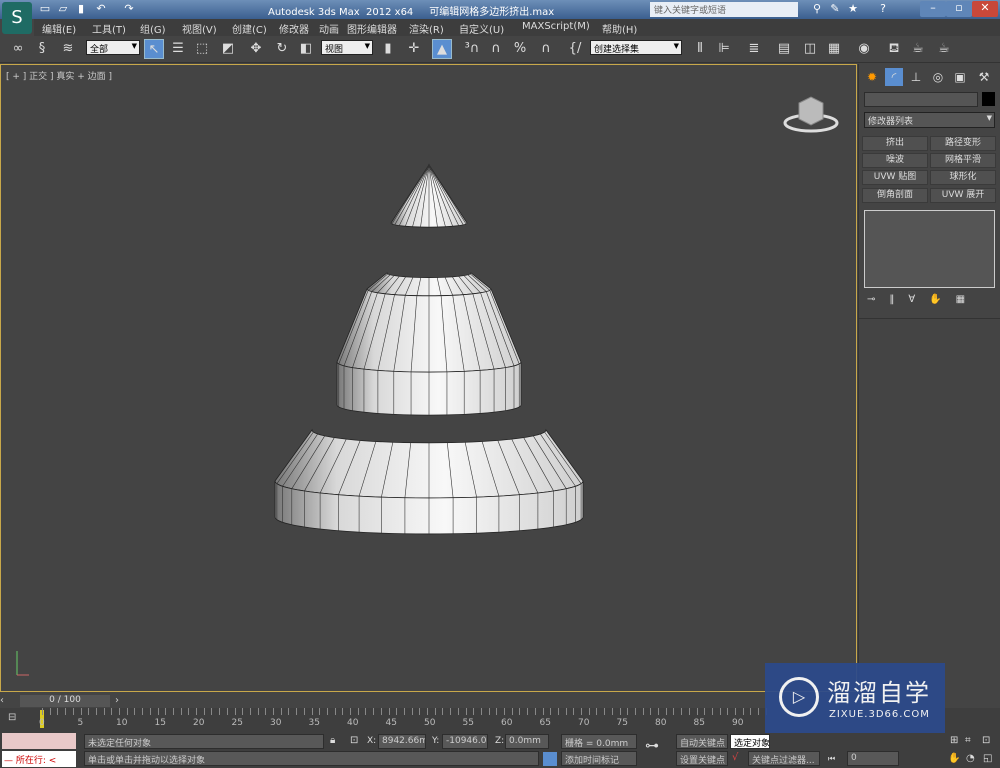  I want to click on move-icon: ✥, so click(256, 49).